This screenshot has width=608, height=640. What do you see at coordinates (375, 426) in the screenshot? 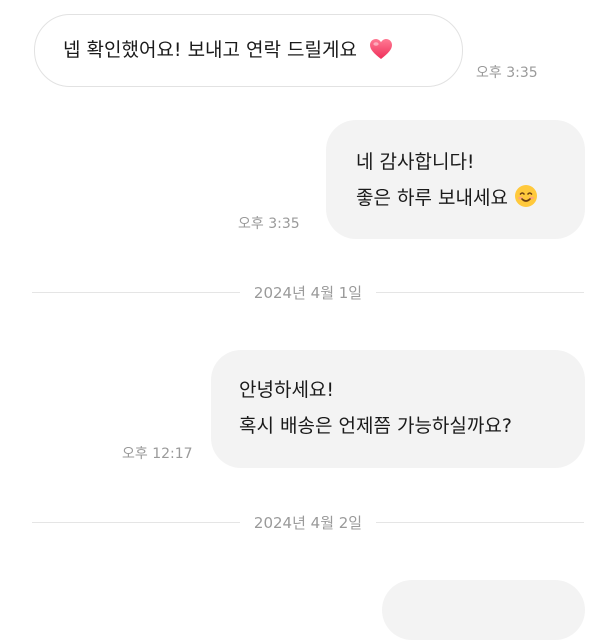
I see `message-text: 혹시 배송은 언제쯤 가능하실까요?` at bounding box center [375, 426].